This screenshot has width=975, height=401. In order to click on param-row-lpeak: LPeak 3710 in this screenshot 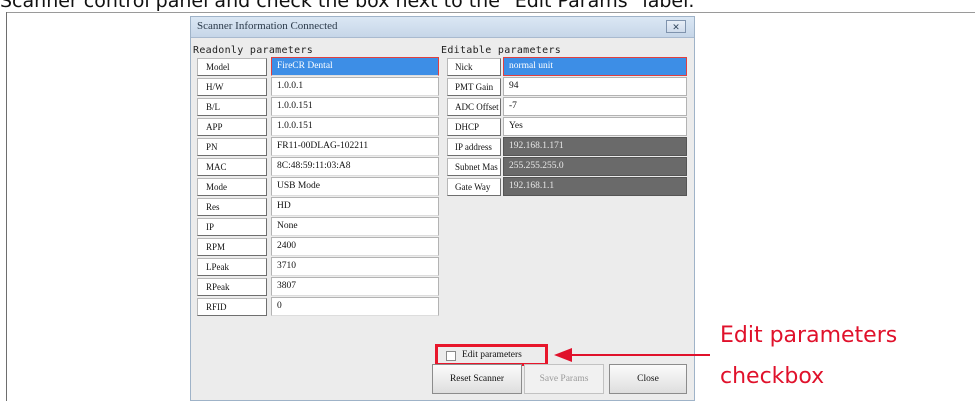, I will do `click(317, 267)`.